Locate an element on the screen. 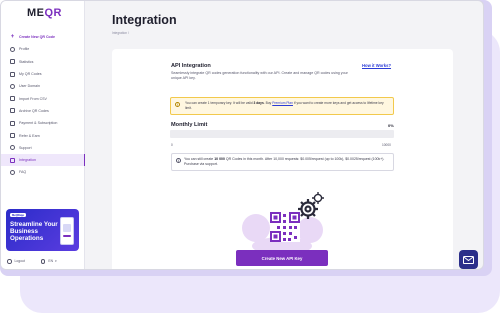  monthly-limit-title: Monthly Limit is located at coordinates (189, 125).